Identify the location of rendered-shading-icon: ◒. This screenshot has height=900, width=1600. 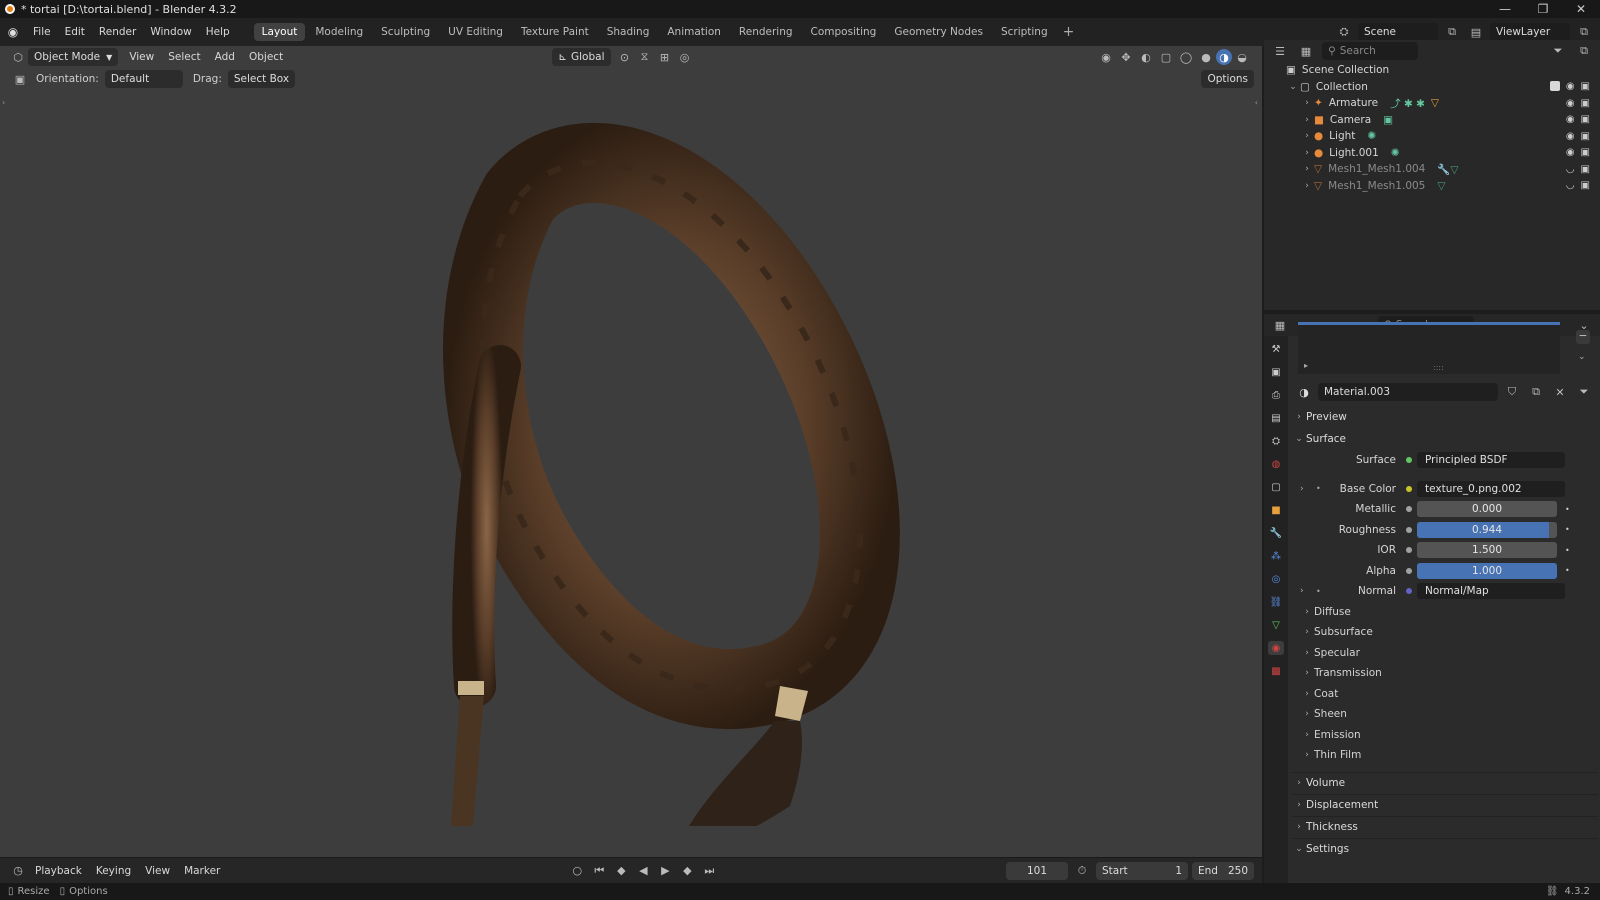
(1242, 57).